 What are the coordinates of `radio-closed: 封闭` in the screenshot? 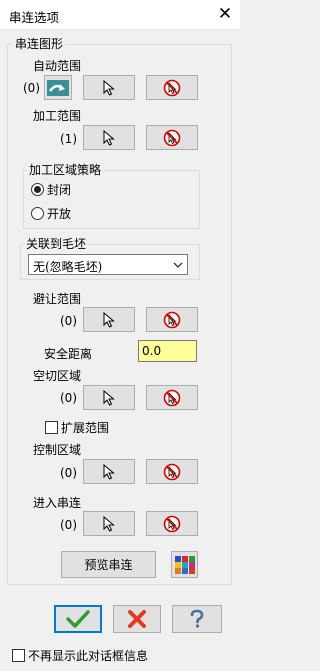 It's located at (51, 189).